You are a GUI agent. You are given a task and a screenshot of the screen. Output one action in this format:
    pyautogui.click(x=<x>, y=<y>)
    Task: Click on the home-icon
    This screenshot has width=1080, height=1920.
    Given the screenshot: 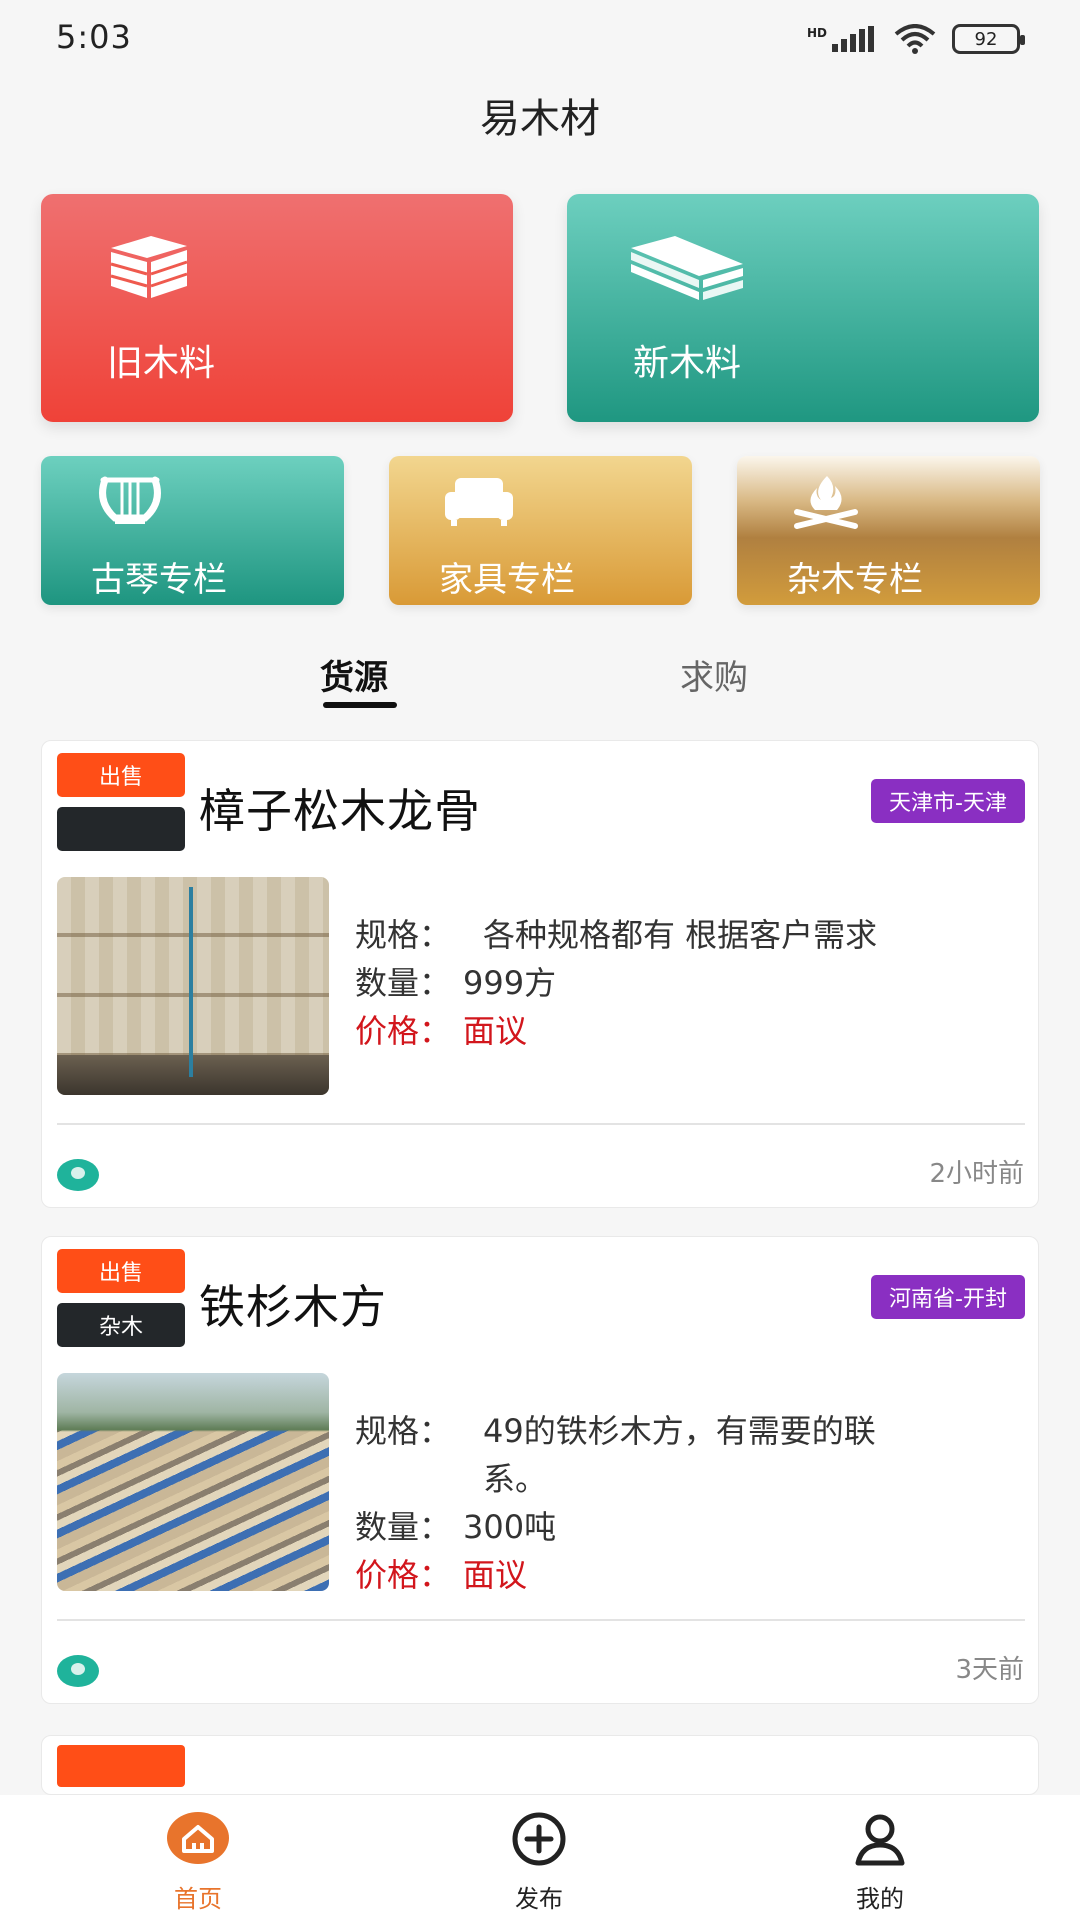 What is the action you would take?
    pyautogui.click(x=198, y=1838)
    